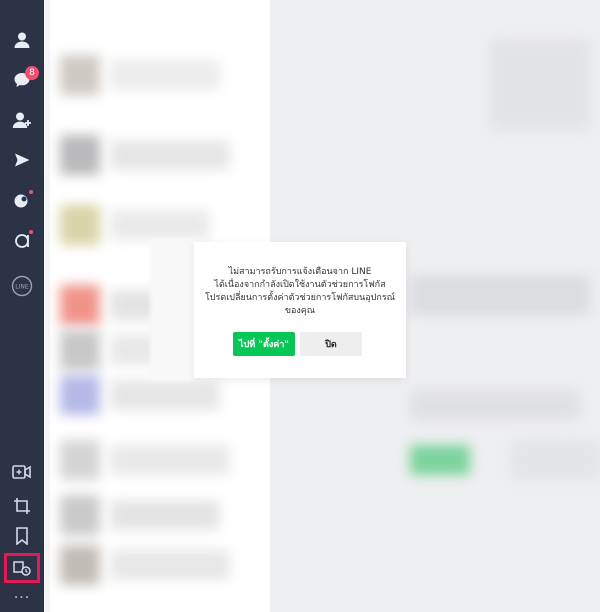  I want to click on go-to-settings-button: ไปที่ "ตั้งค่า", so click(264, 344).